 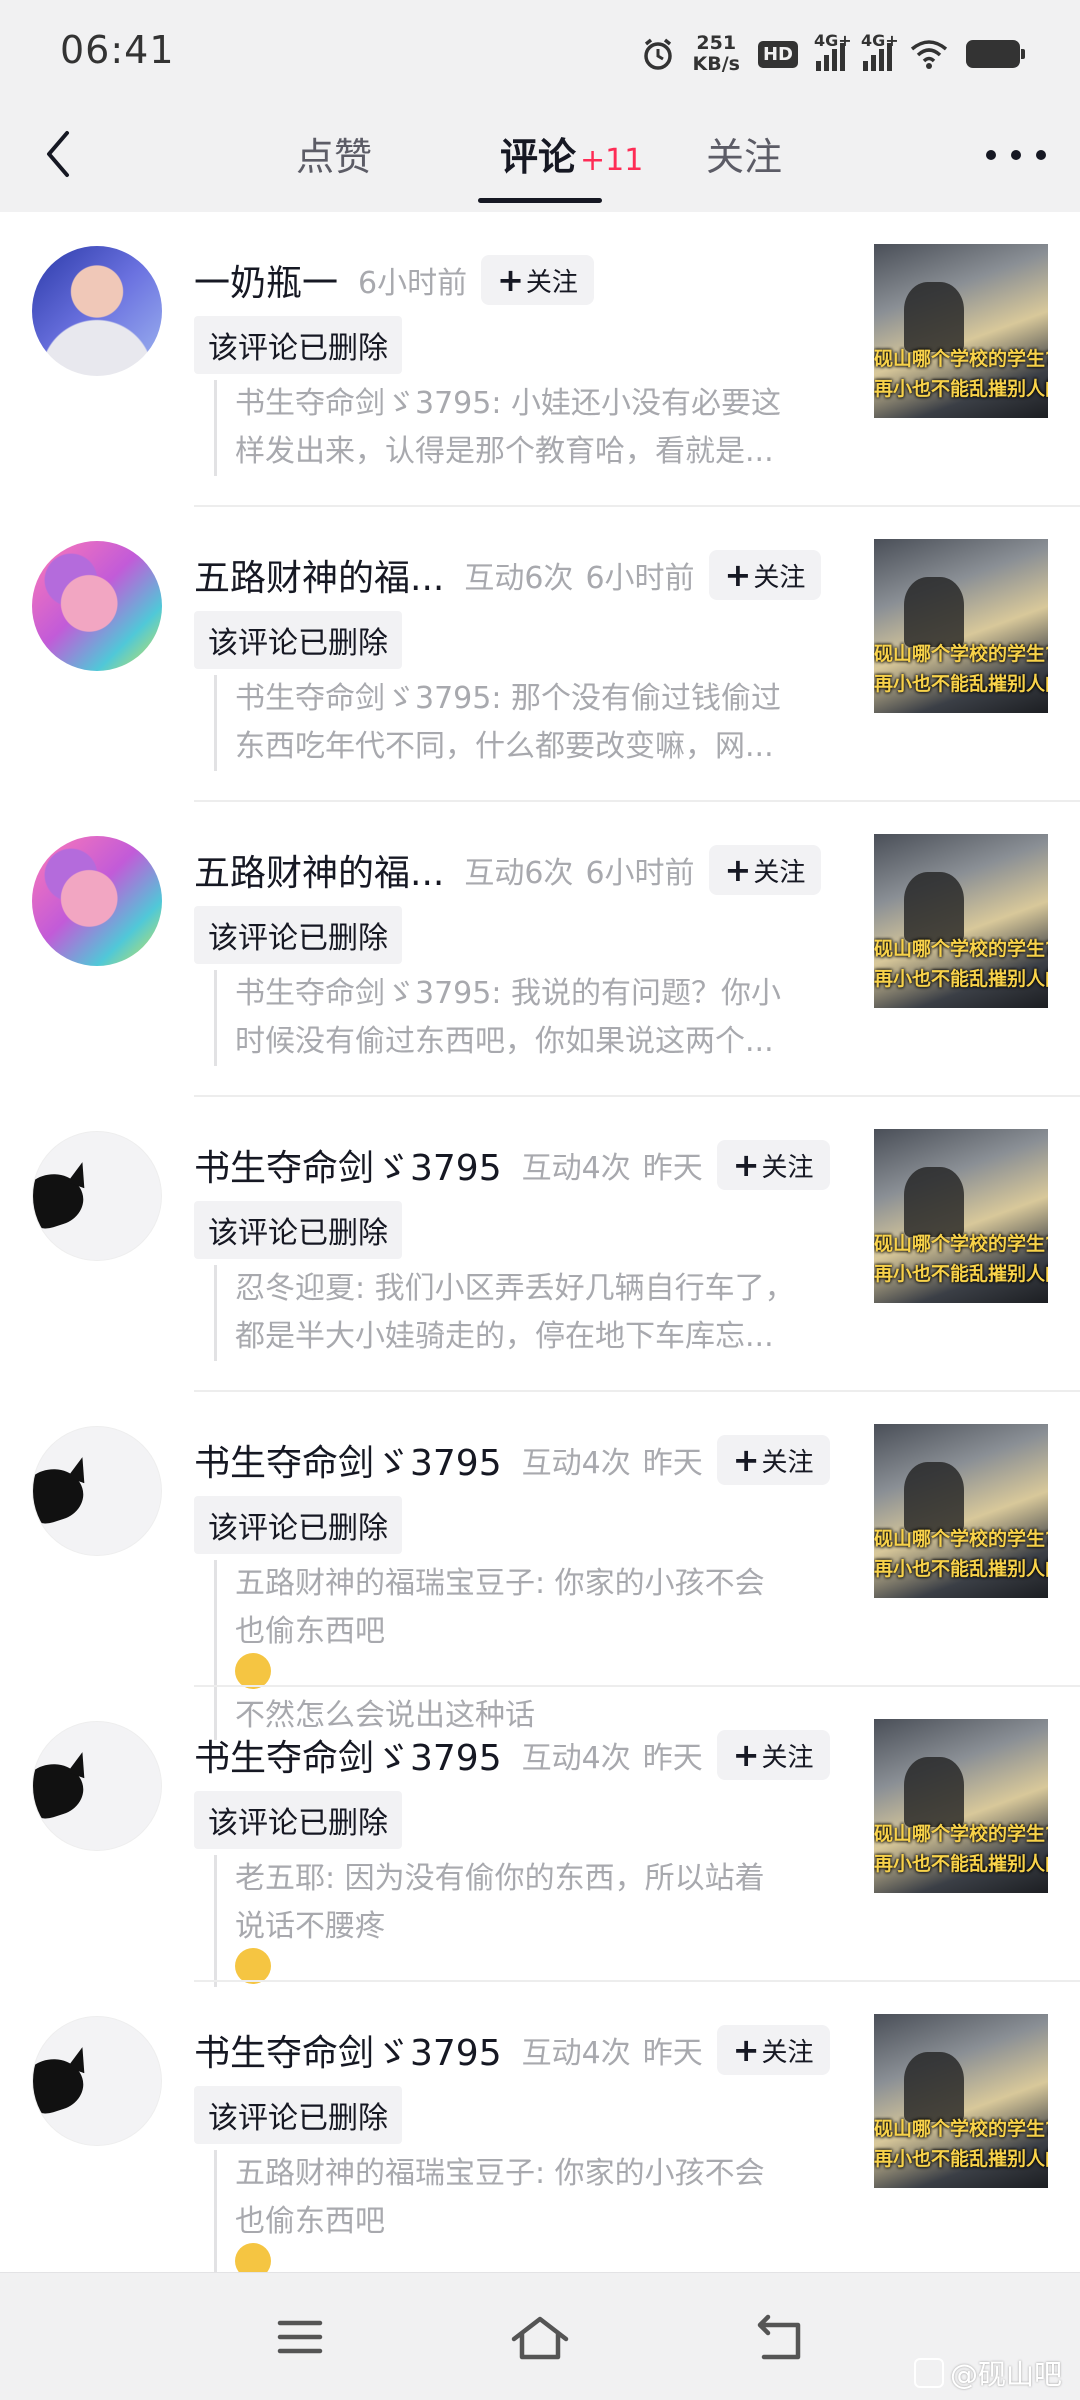 I want to click on tab-follows: 关注, so click(x=744, y=153).